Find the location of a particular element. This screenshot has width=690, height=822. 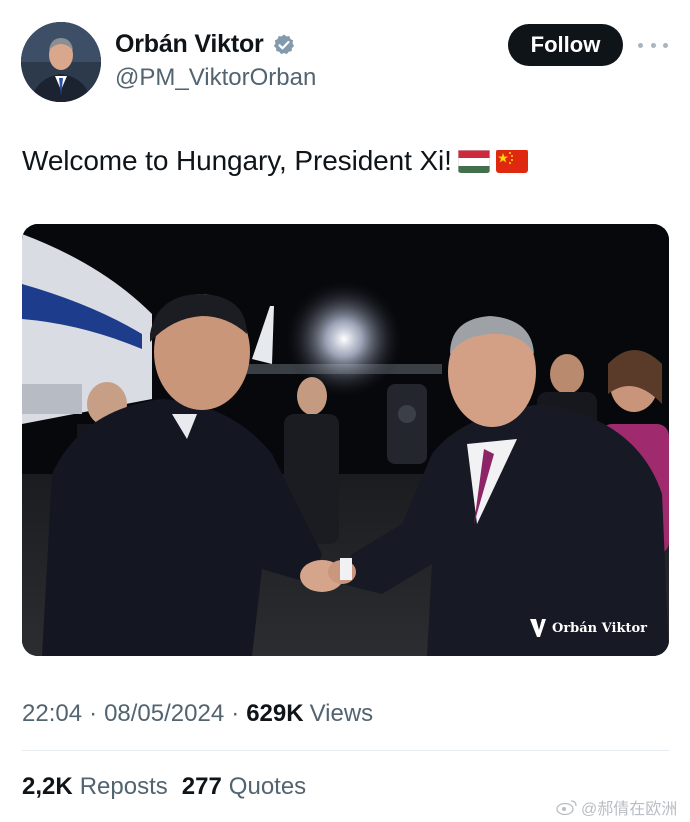

hungary-flag-icon is located at coordinates (473, 161).